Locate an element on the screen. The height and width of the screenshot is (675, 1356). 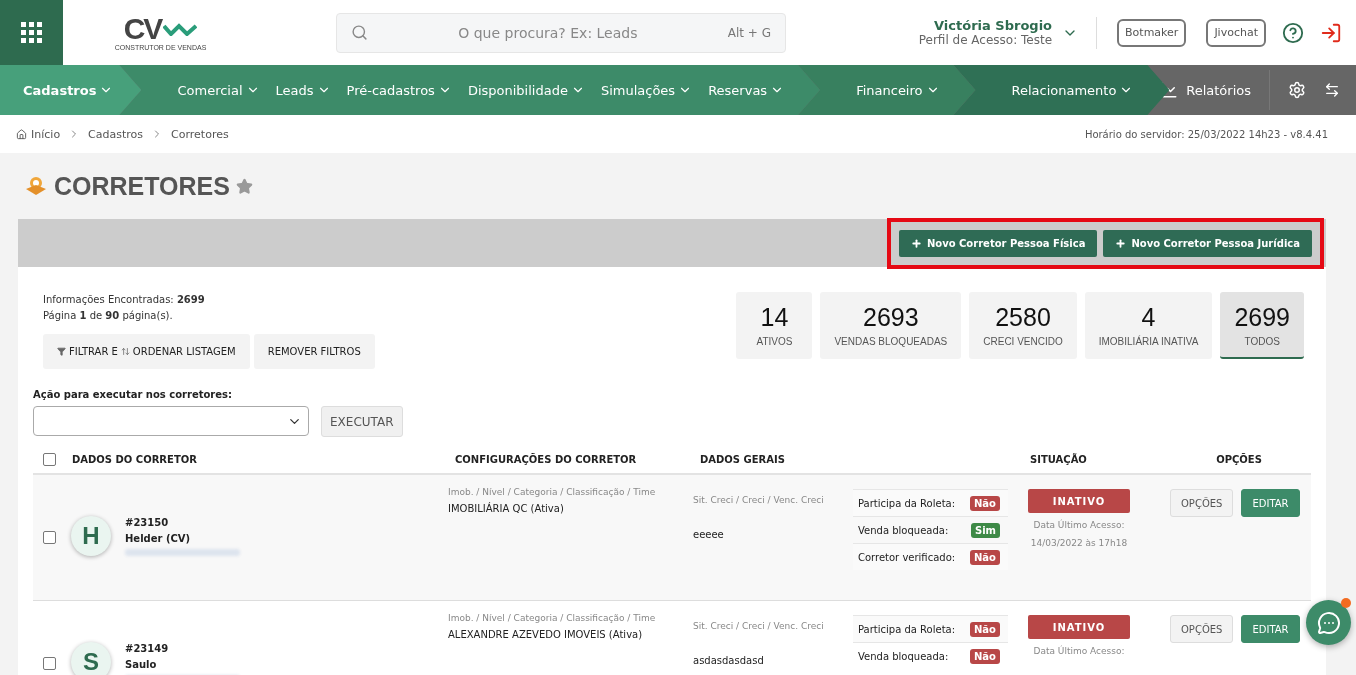
broker-name: Helder (CV) is located at coordinates (158, 538).